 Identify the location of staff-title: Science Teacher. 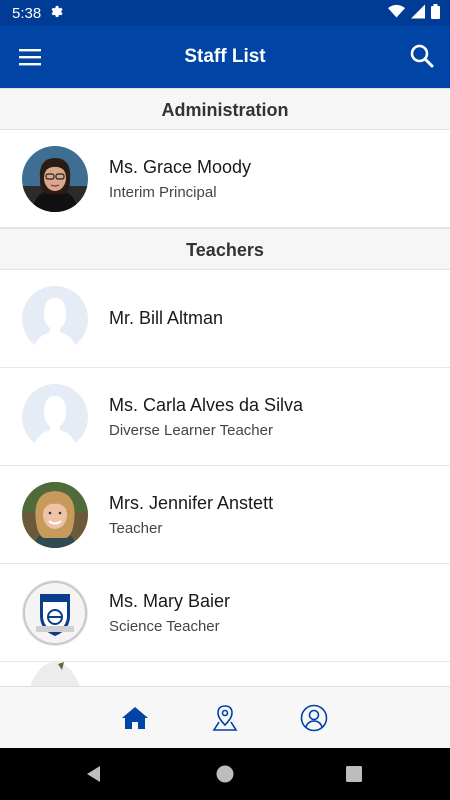
(164, 626).